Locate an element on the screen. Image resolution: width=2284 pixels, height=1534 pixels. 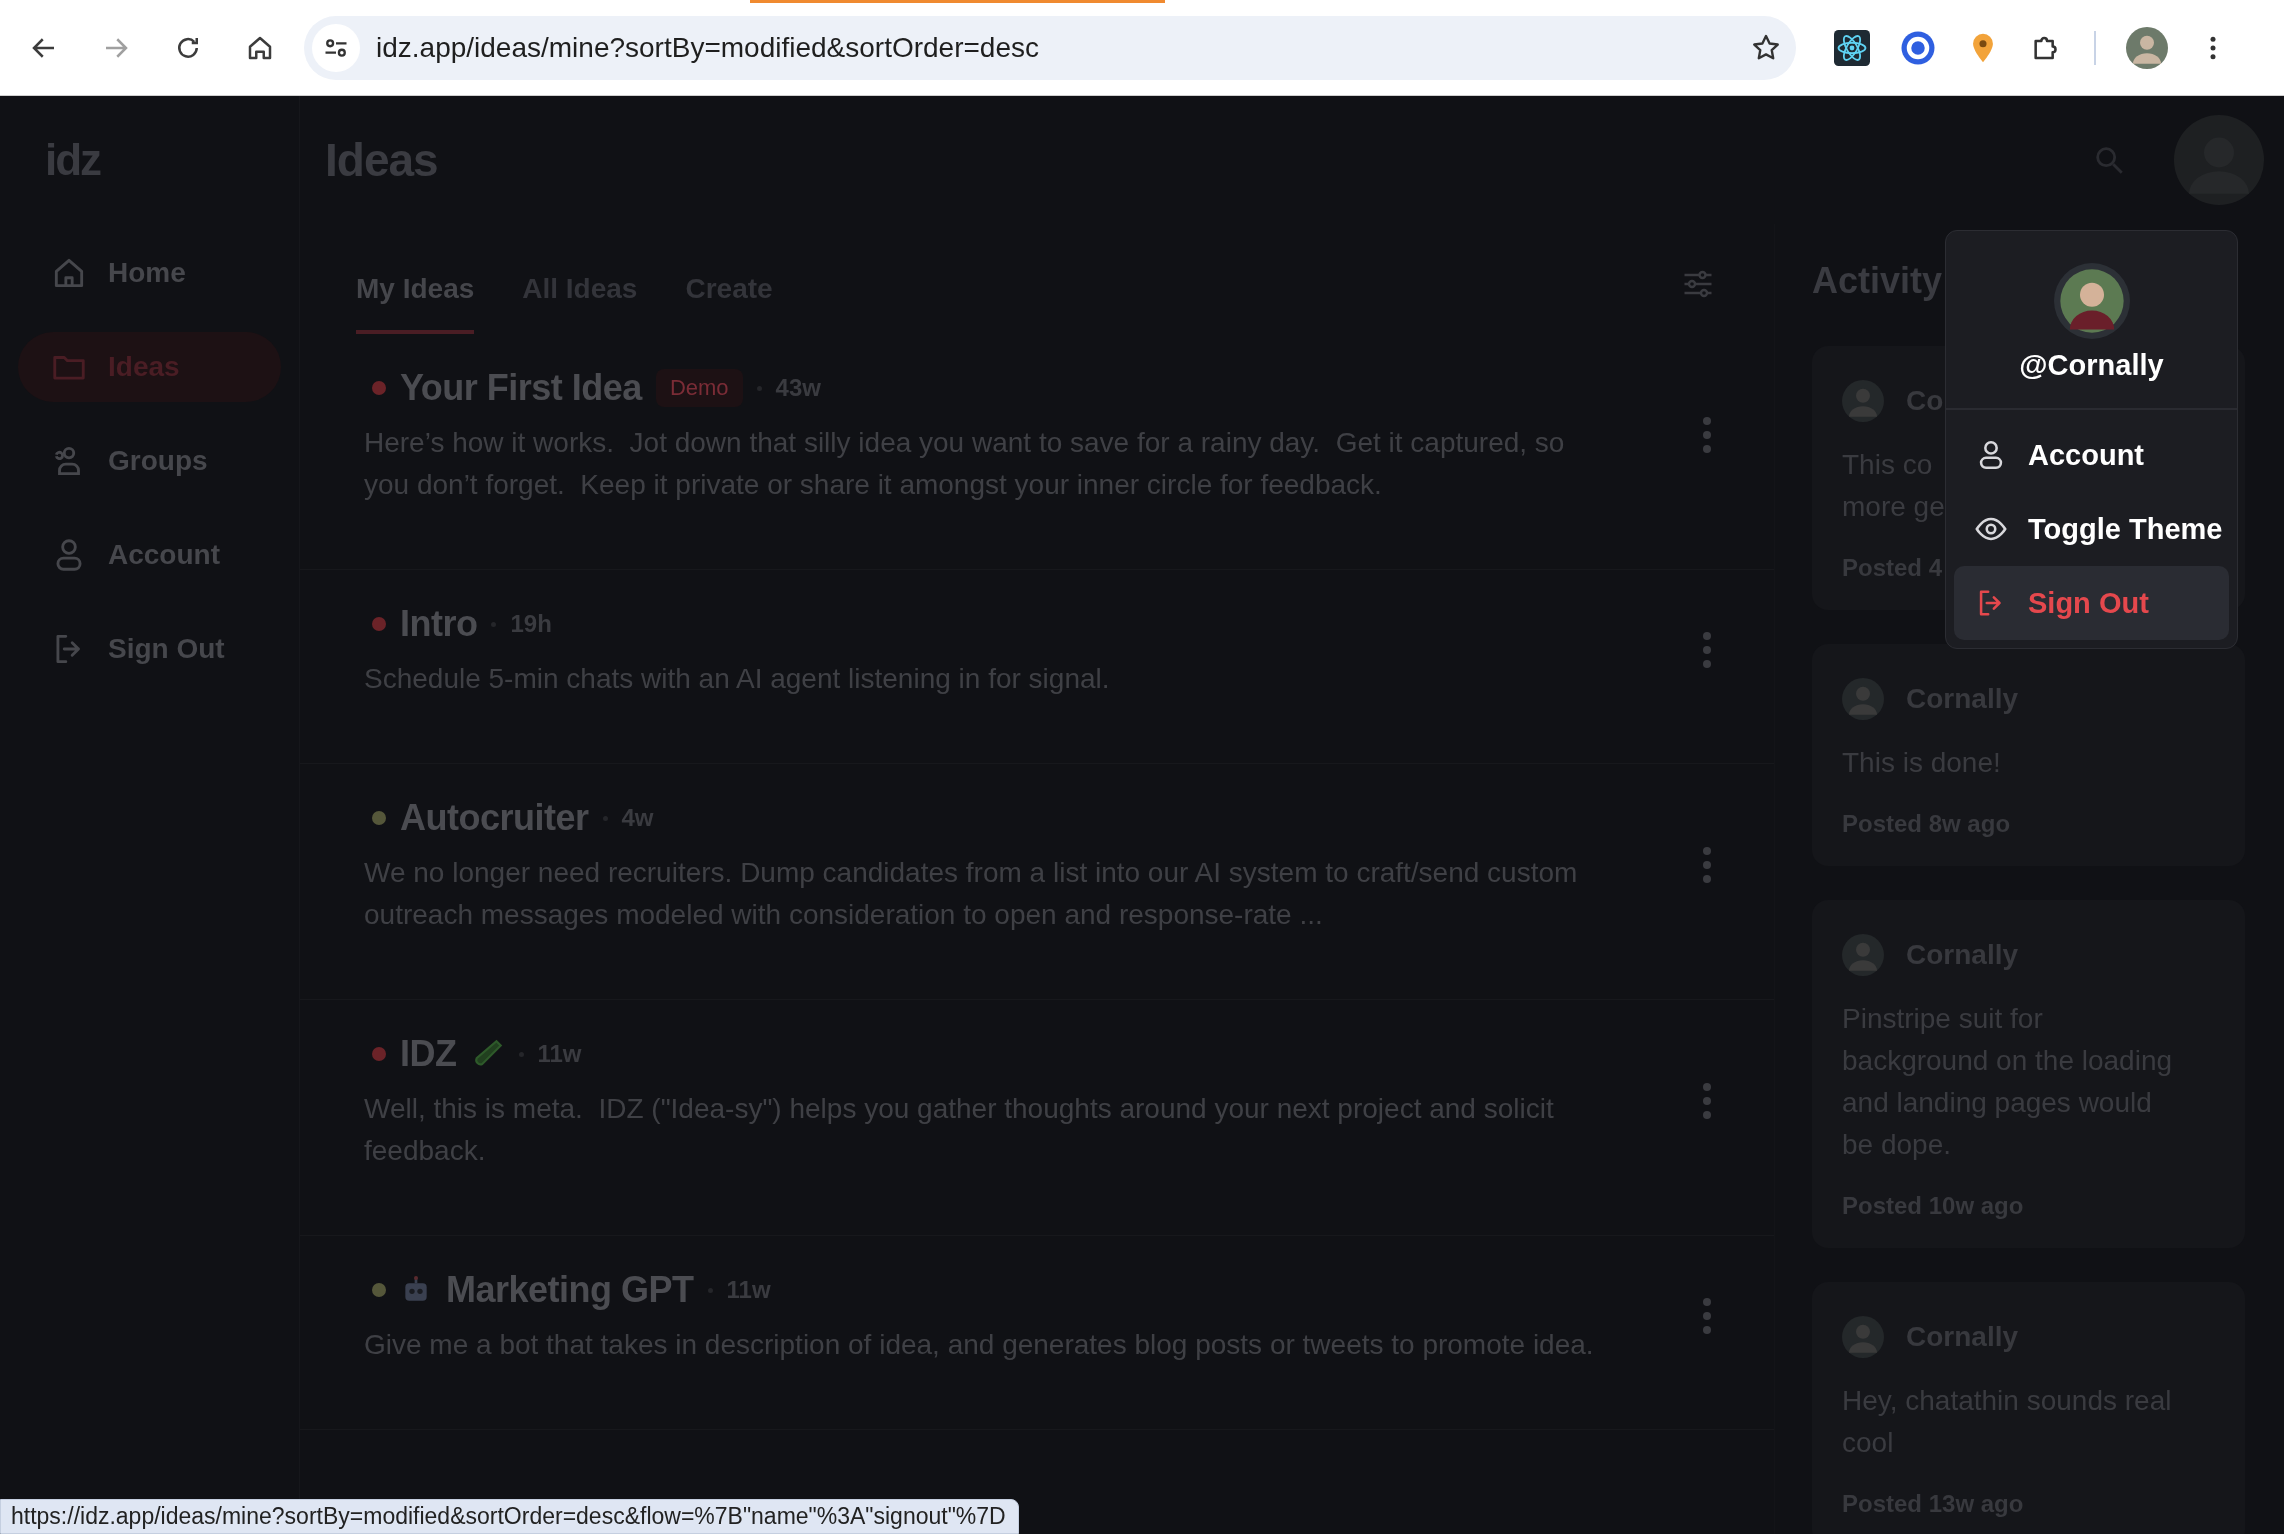
idea-title: Autocruiter is located at coordinates (494, 818).